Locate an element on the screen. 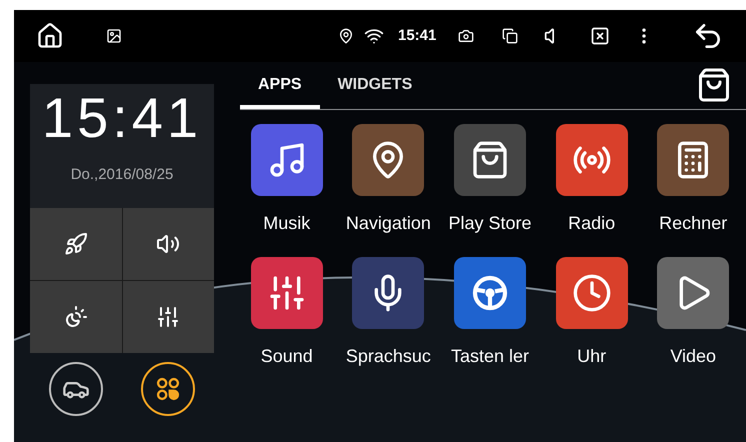  apps-grid-icon is located at coordinates (168, 389).